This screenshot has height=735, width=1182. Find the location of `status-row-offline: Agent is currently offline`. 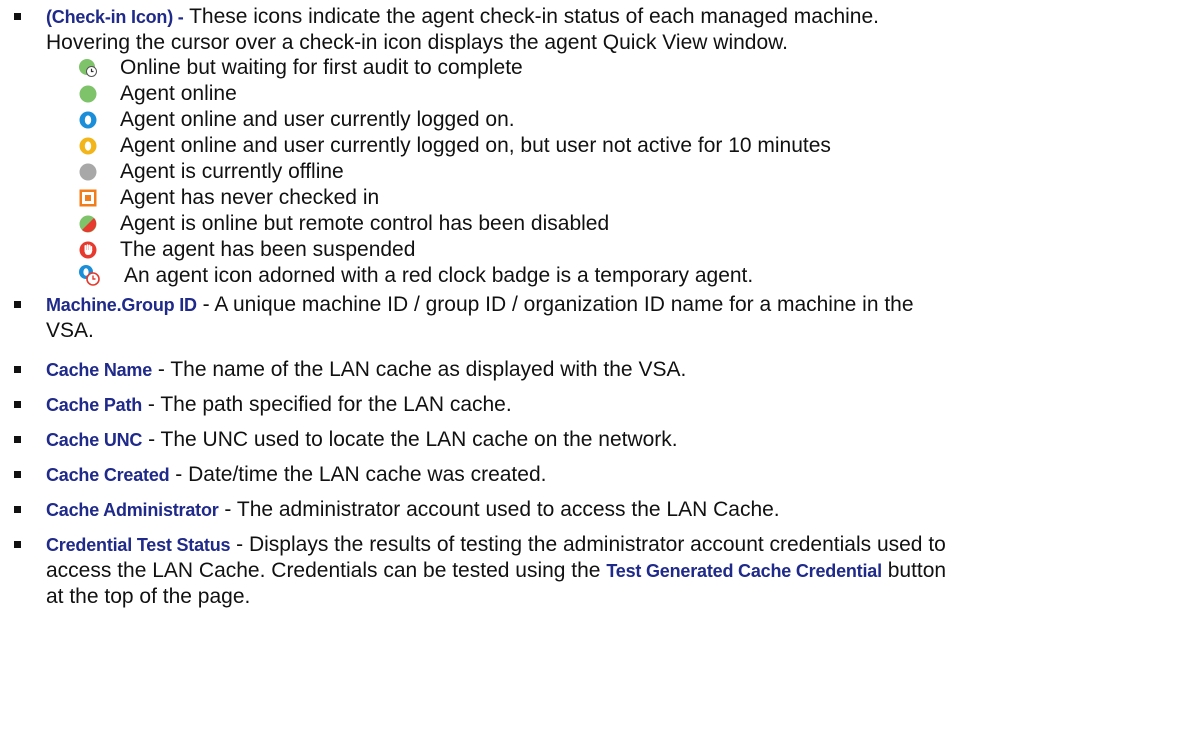

status-row-offline: Agent is currently offline is located at coordinates (578, 173).